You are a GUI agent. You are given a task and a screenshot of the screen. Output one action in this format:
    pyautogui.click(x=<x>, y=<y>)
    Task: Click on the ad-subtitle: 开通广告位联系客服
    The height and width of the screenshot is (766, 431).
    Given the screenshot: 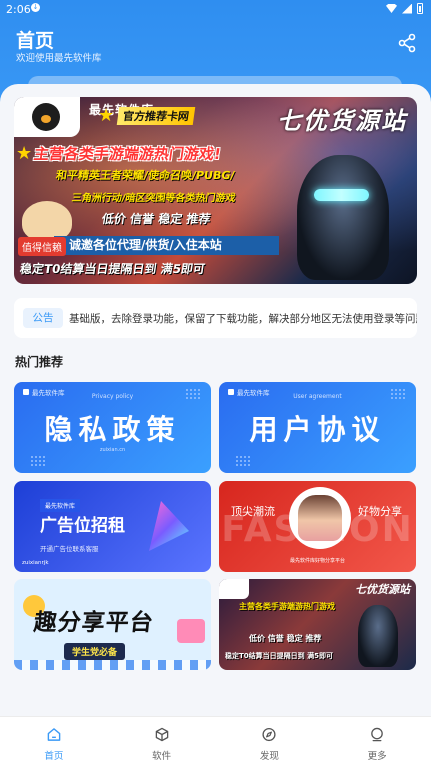 What is the action you would take?
    pyautogui.click(x=69, y=549)
    